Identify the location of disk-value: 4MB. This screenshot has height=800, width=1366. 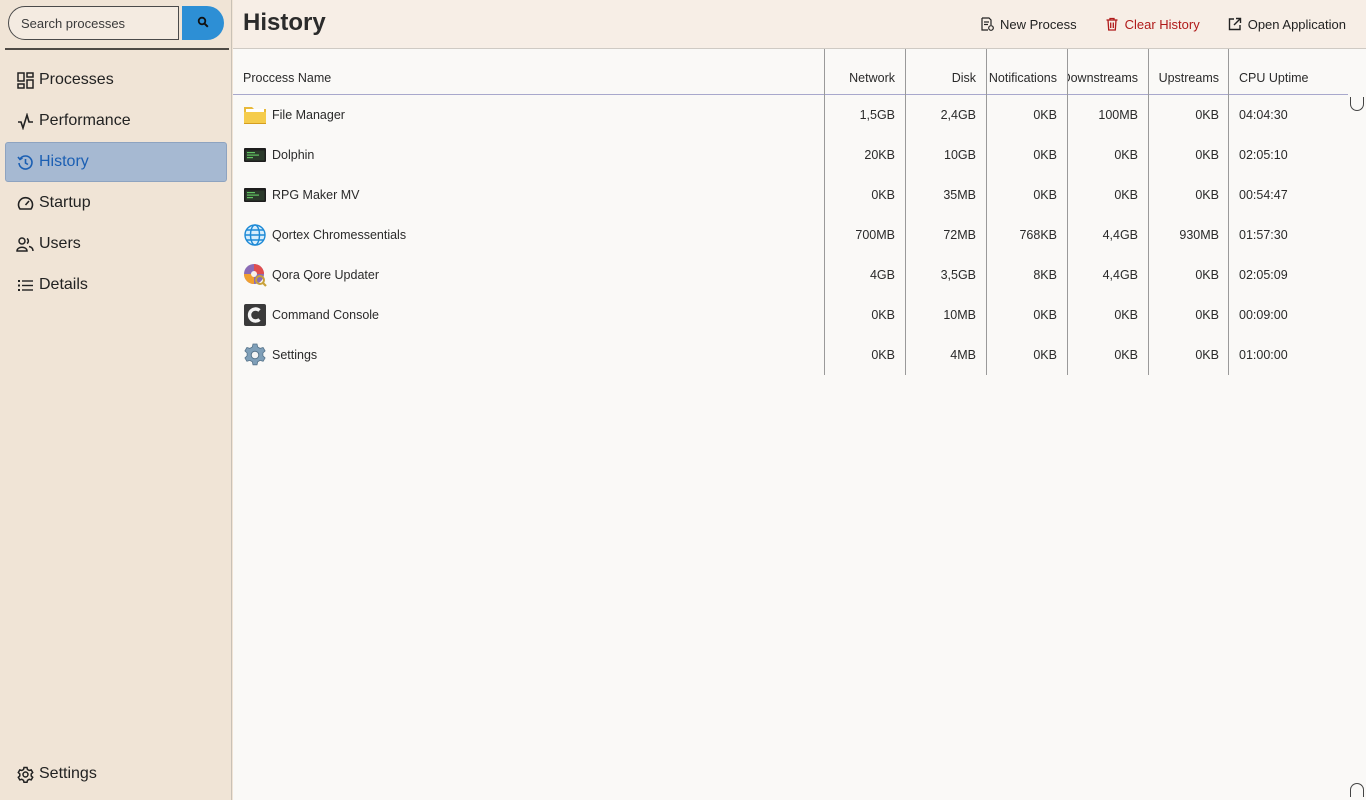
(963, 355).